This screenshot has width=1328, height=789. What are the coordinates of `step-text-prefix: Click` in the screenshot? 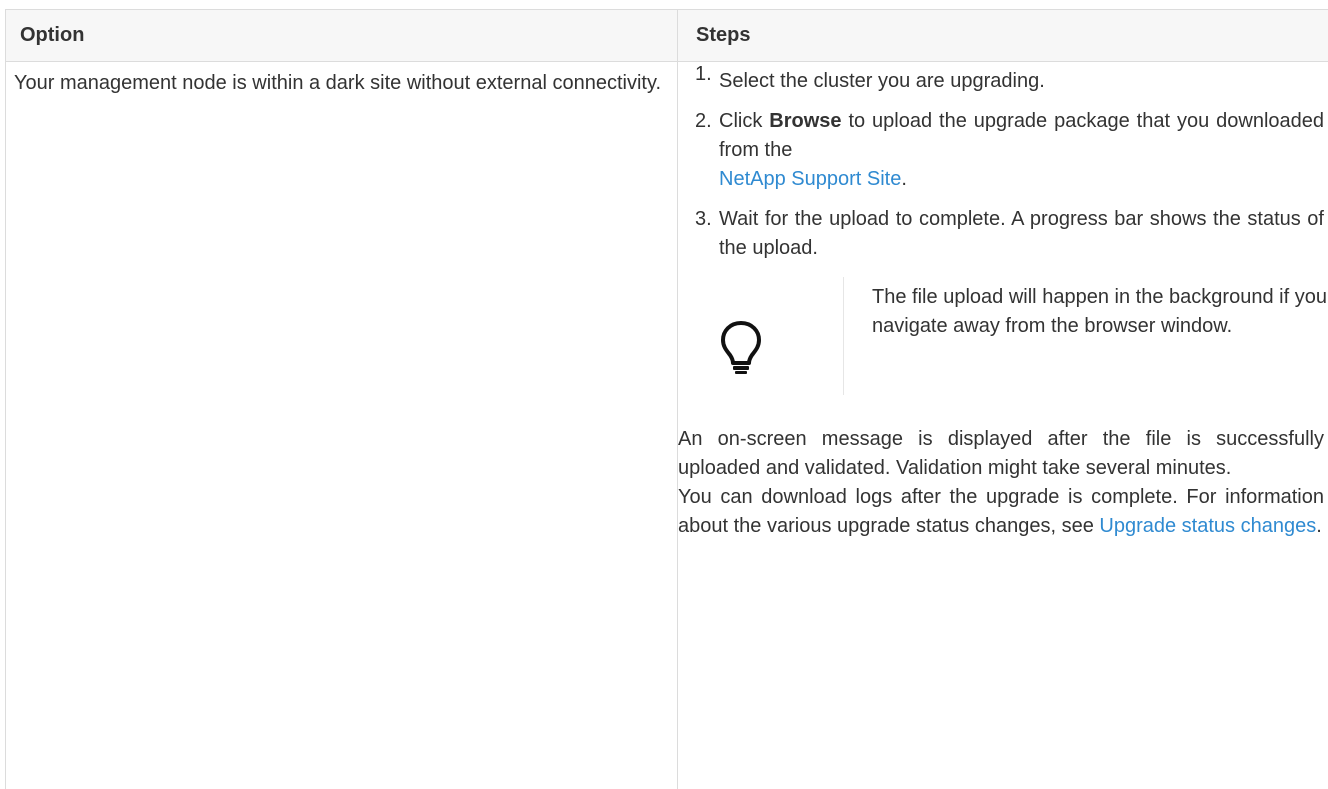 It's located at (744, 121).